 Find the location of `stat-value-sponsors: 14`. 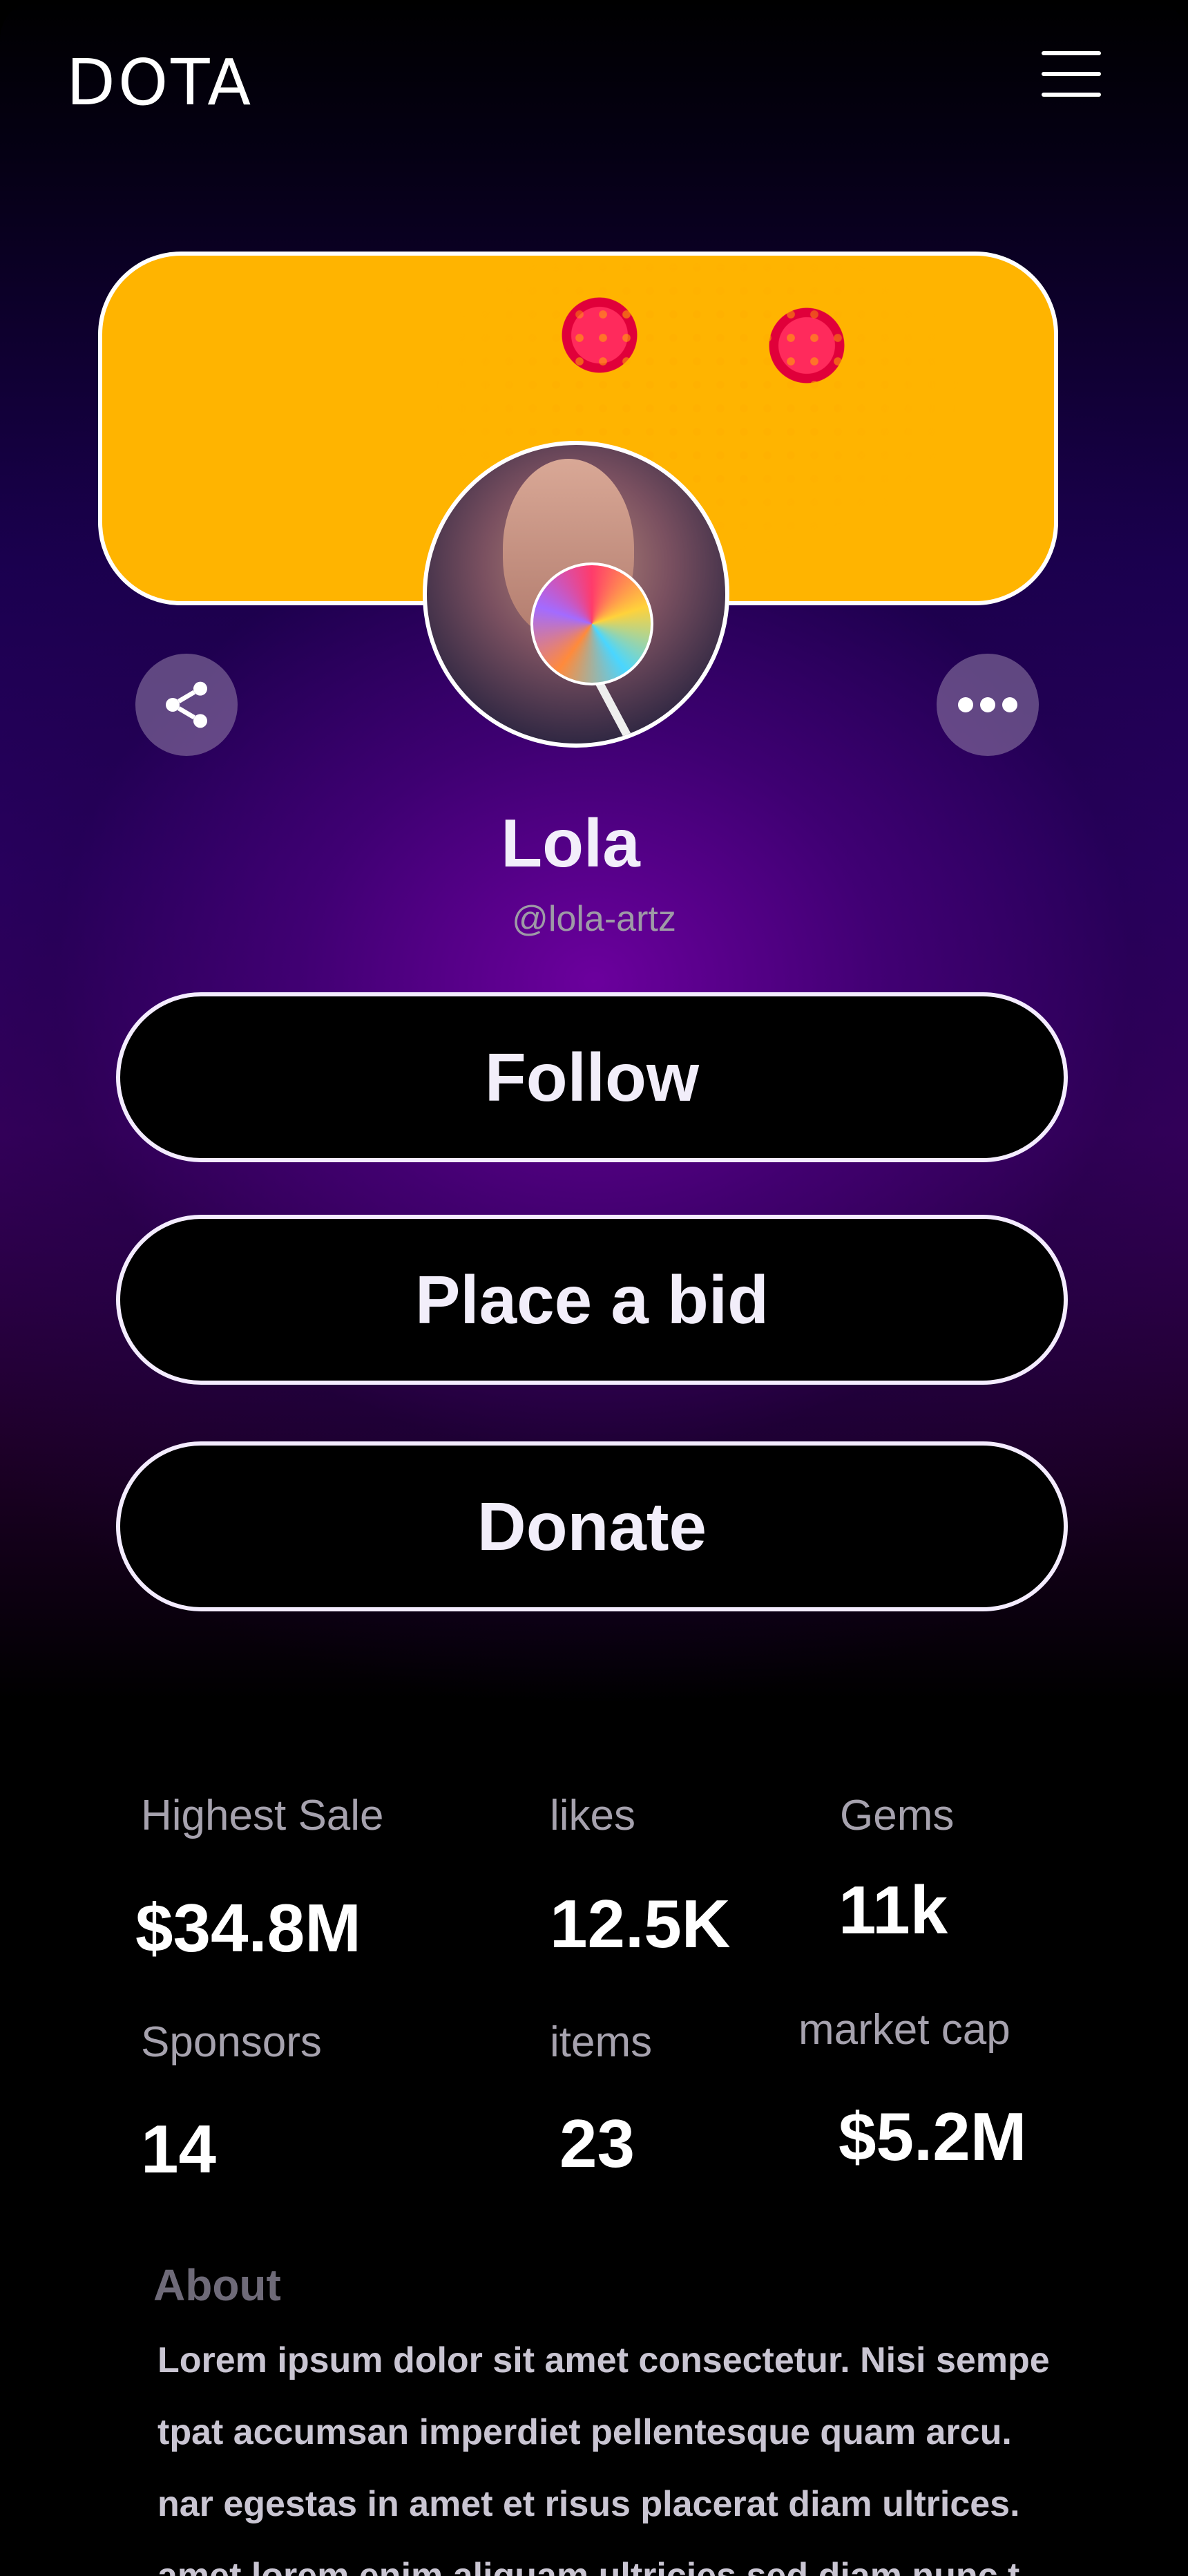

stat-value-sponsors: 14 is located at coordinates (179, 2149).